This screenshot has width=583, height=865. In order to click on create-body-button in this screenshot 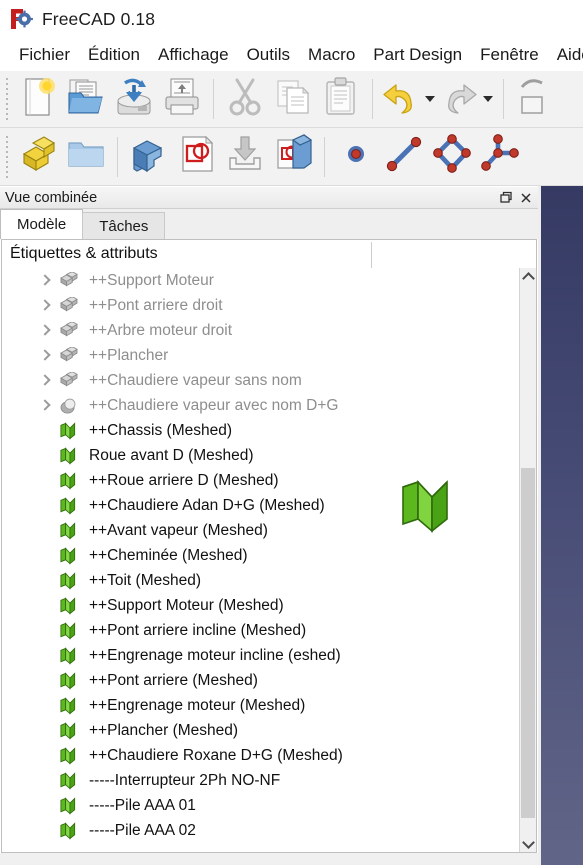, I will do `click(38, 157)`.